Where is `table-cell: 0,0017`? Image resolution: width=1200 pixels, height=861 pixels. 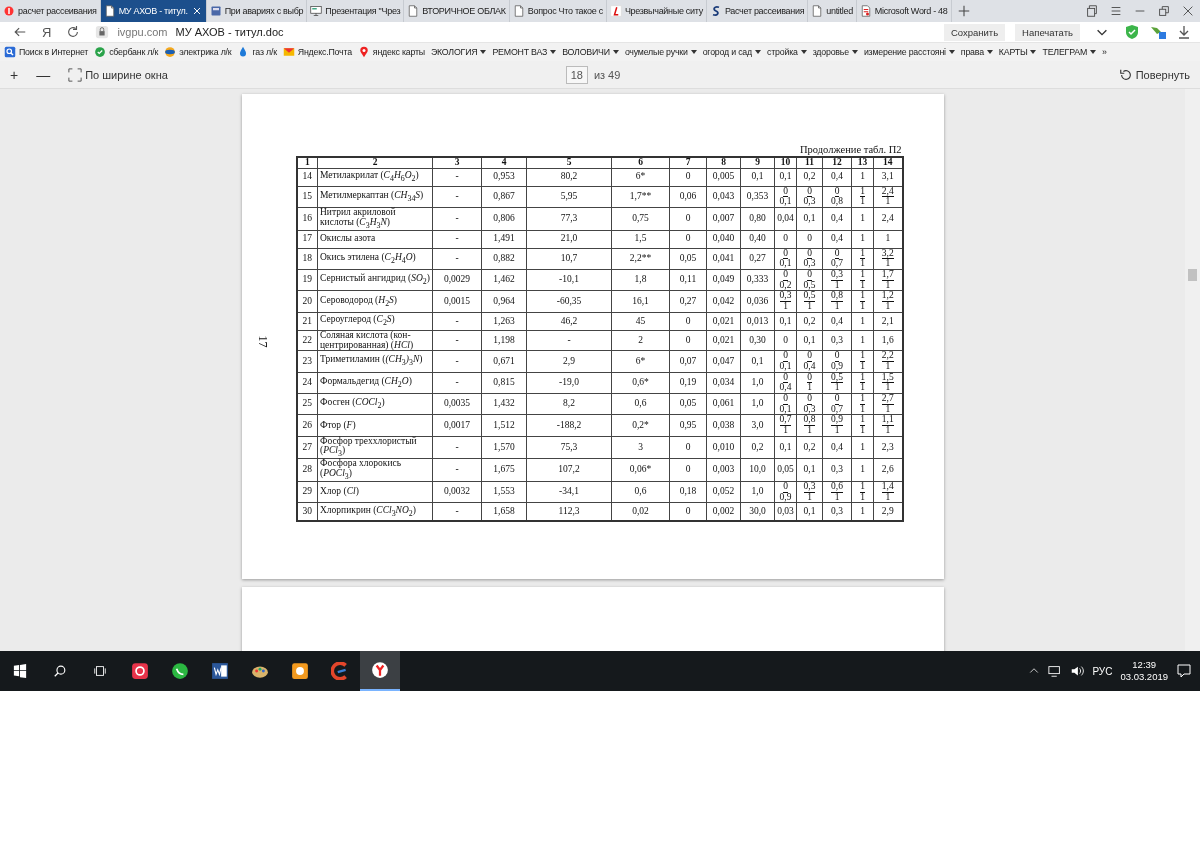 table-cell: 0,0017 is located at coordinates (457, 425).